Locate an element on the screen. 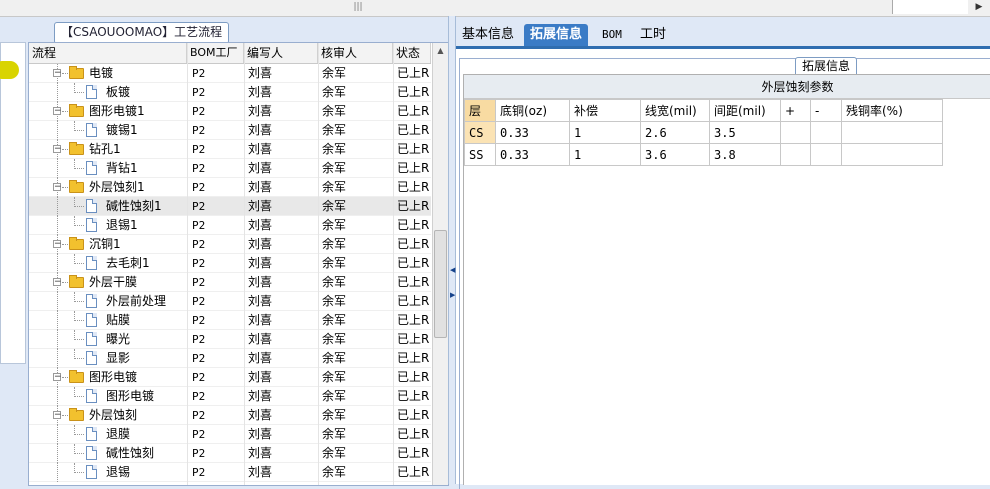 Image resolution: width=990 pixels, height=489 pixels. param-header-plus: + is located at coordinates (795, 110).